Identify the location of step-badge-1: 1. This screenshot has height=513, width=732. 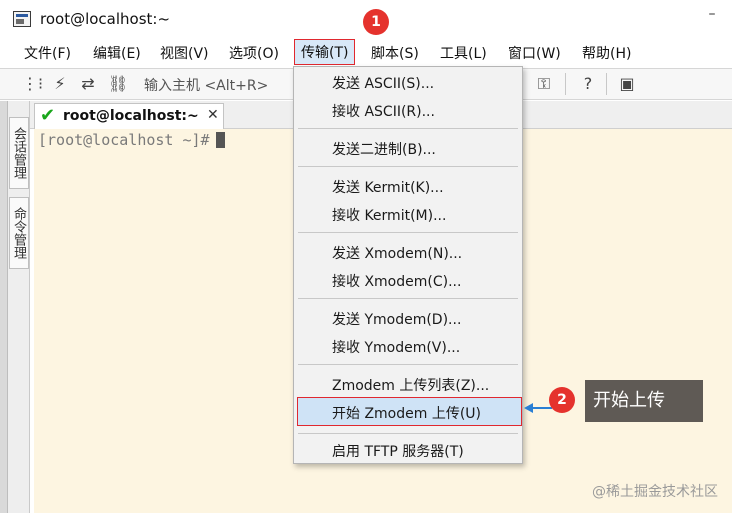
(376, 22).